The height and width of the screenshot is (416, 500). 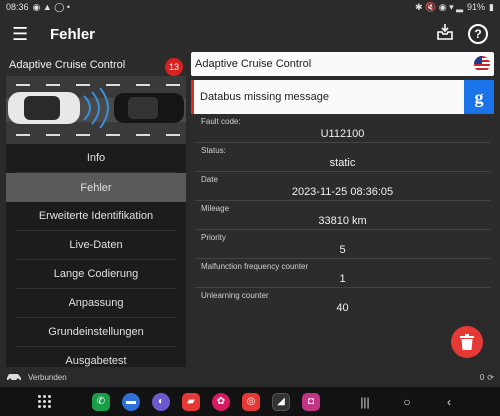 I want to click on trash-icon, so click(x=467, y=342).